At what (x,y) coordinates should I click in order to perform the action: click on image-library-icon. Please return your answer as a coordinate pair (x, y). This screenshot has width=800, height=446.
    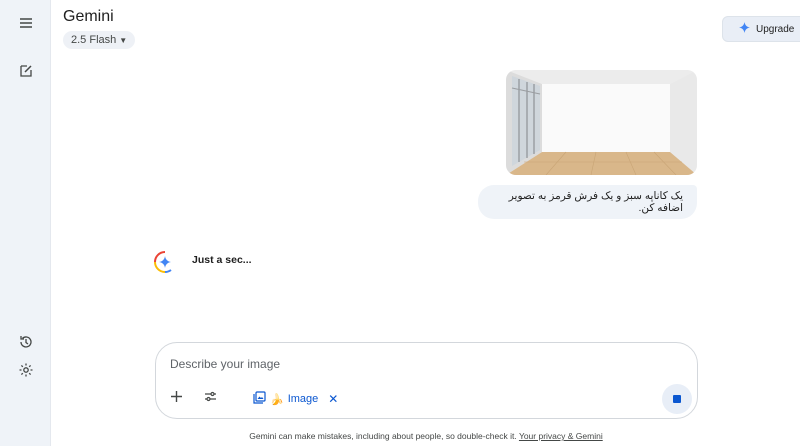
    Looking at the image, I should click on (259, 399).